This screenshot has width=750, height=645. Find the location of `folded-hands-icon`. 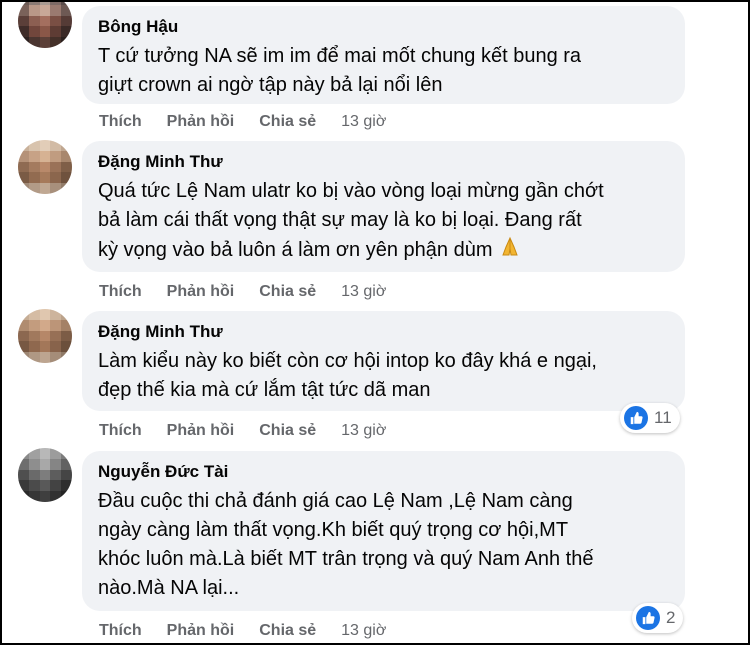

folded-hands-icon is located at coordinates (510, 251).